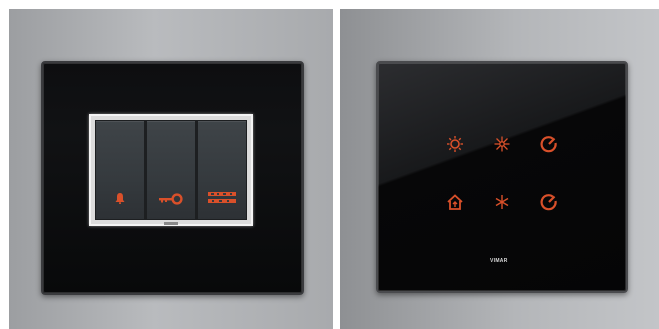 The width and height of the screenshot is (659, 329). Describe the element at coordinates (502, 202) in the screenshot. I see `snowflake-icon` at that location.